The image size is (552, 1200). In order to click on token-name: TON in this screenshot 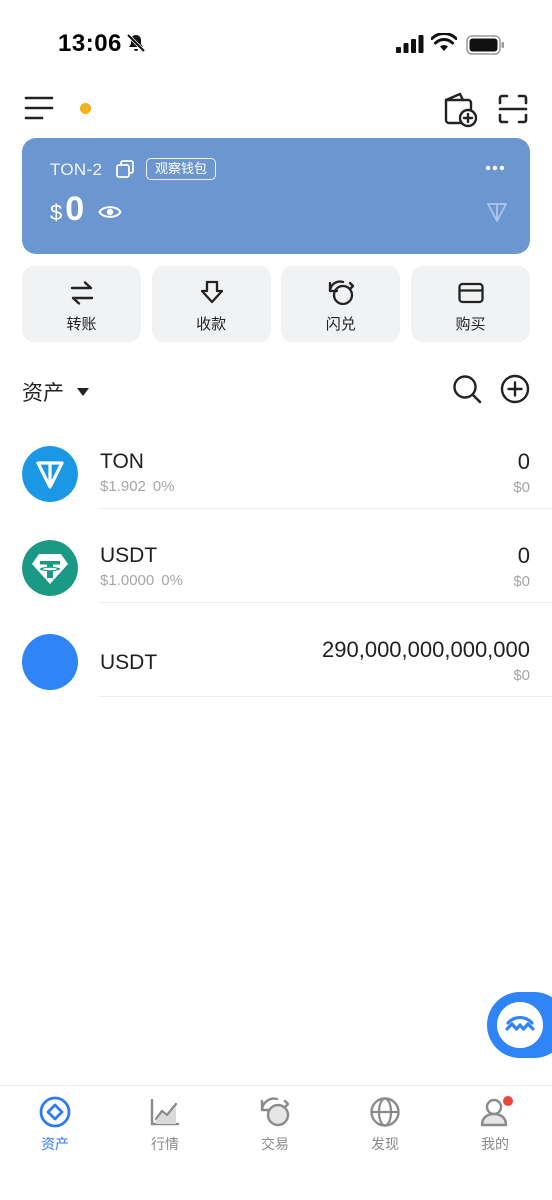, I will do `click(122, 461)`.